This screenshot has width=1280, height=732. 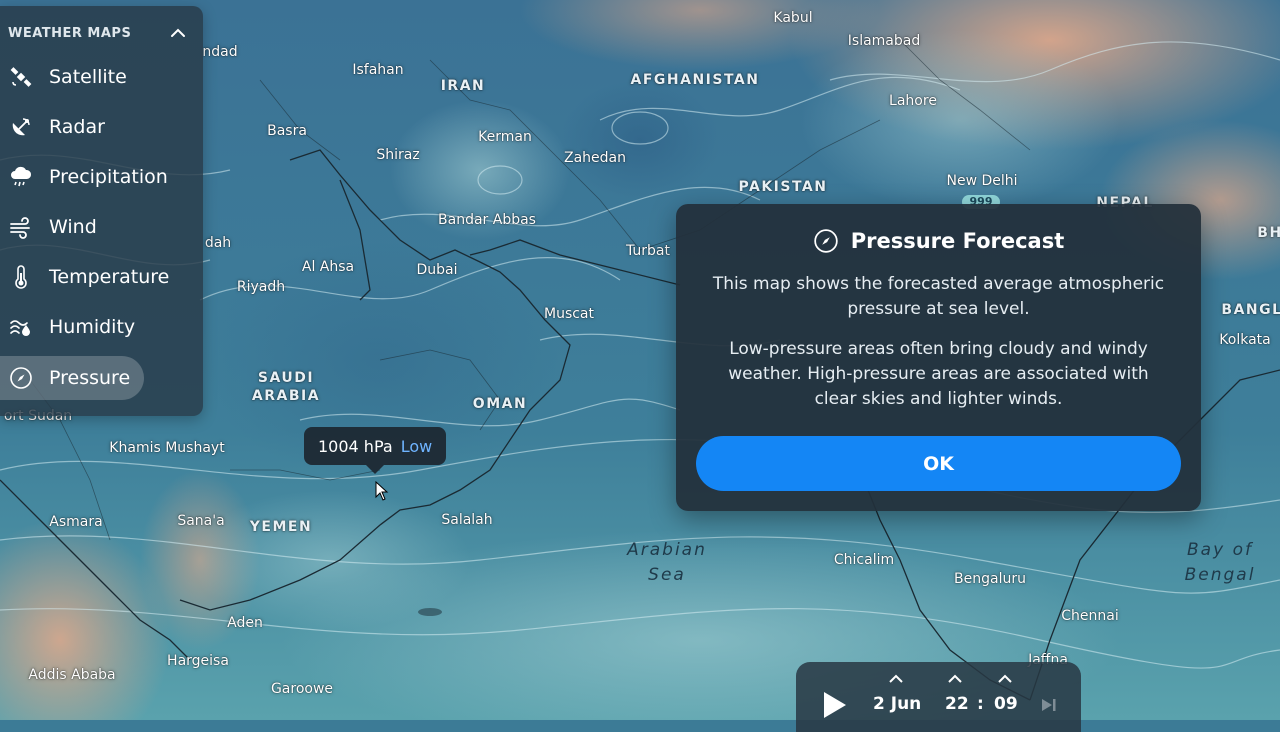 What do you see at coordinates (77, 127) in the screenshot?
I see `menu-item-label: Radar` at bounding box center [77, 127].